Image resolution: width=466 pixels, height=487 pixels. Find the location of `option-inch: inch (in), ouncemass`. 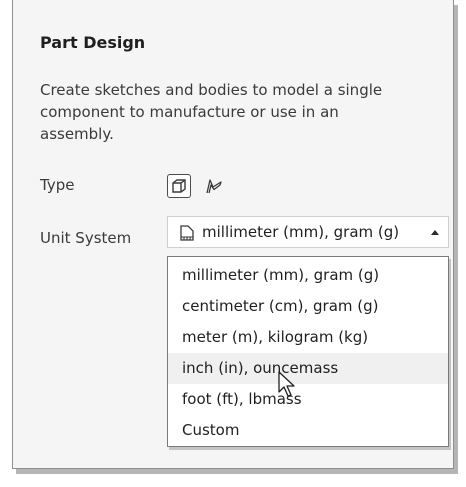

option-inch: inch (in), ouncemass is located at coordinates (308, 368).